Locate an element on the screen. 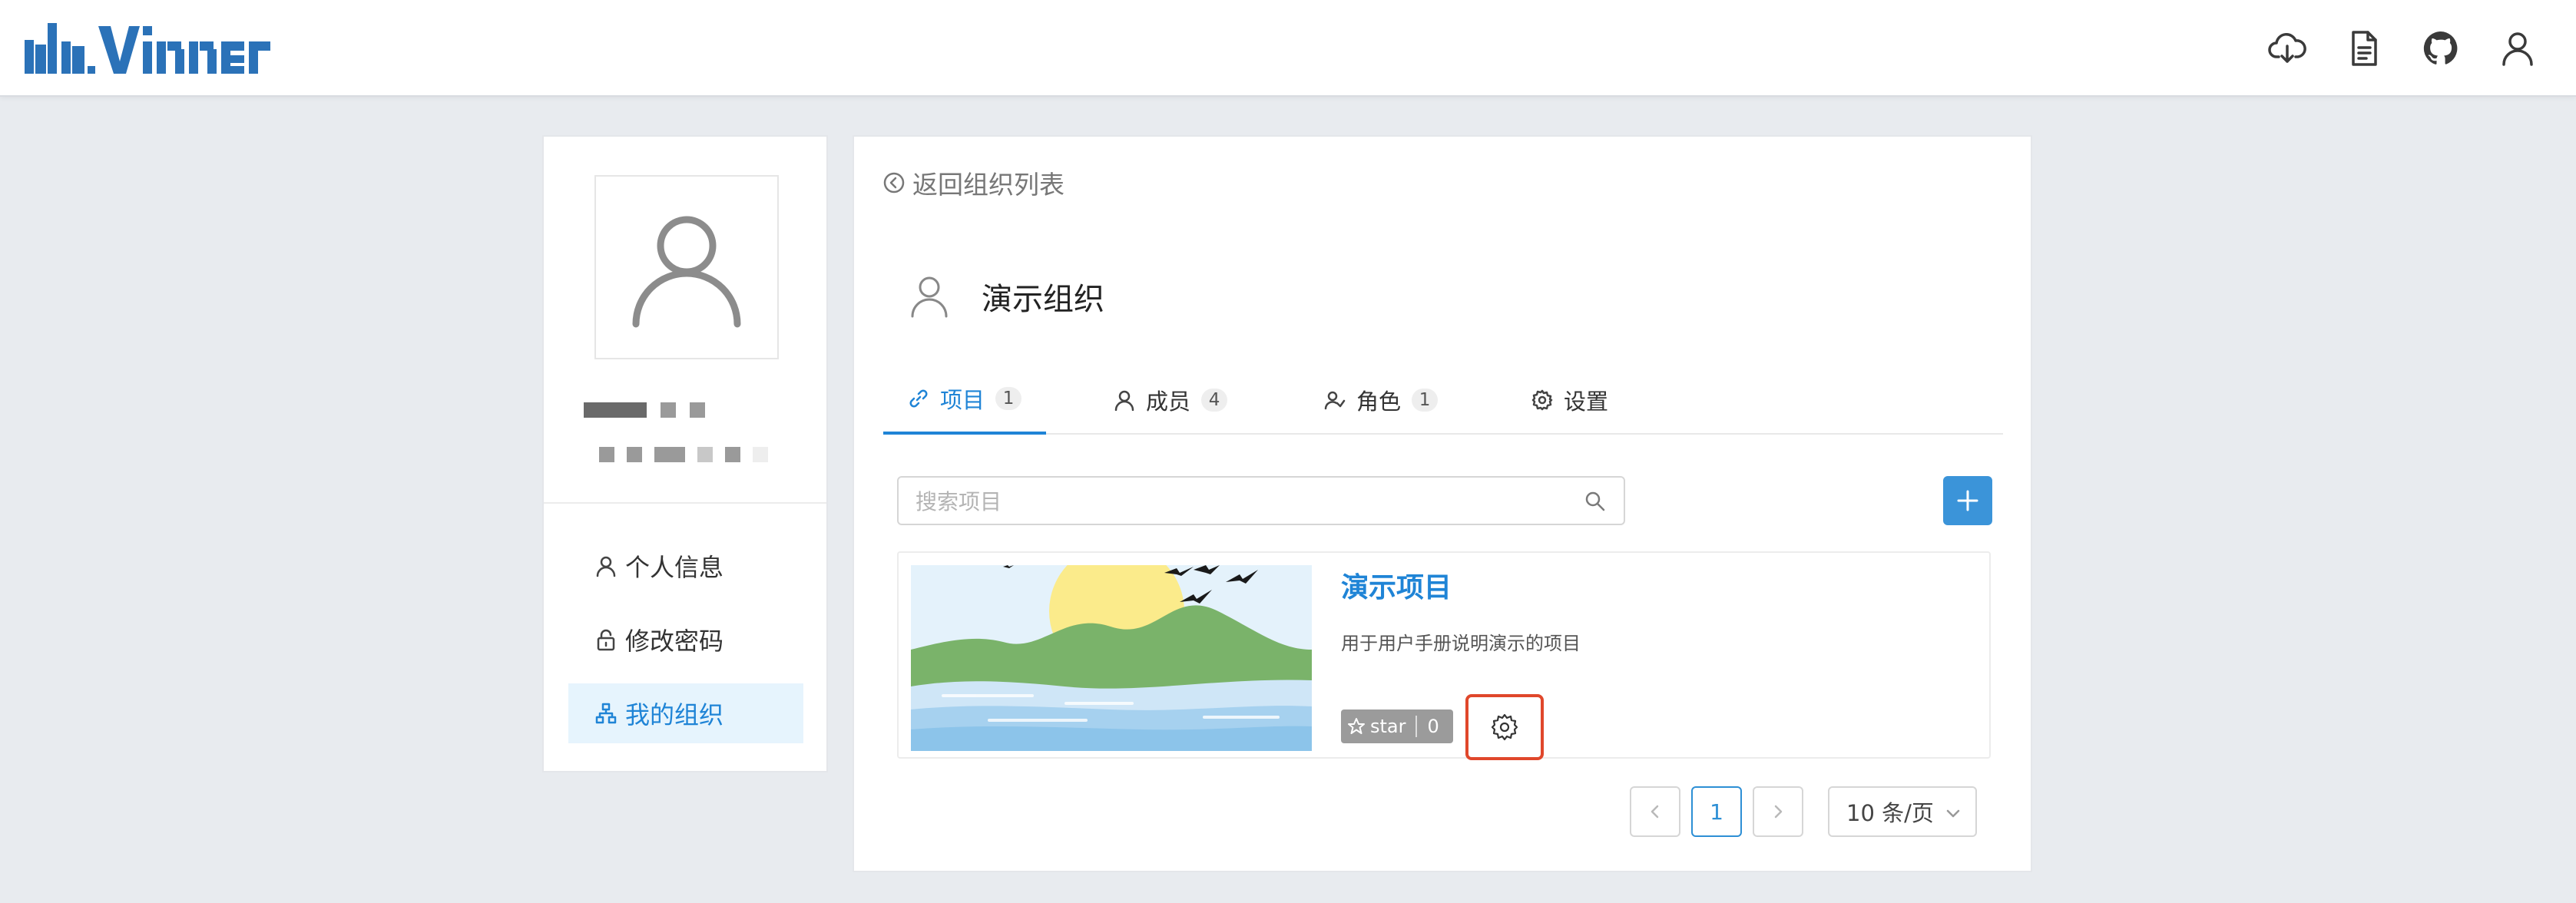  next-page-button is located at coordinates (1778, 812).